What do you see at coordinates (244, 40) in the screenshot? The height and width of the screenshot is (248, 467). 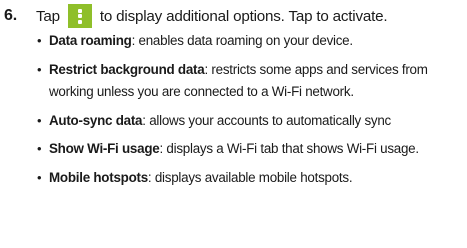 I see `option-description: enables data roaming on your device.` at bounding box center [244, 40].